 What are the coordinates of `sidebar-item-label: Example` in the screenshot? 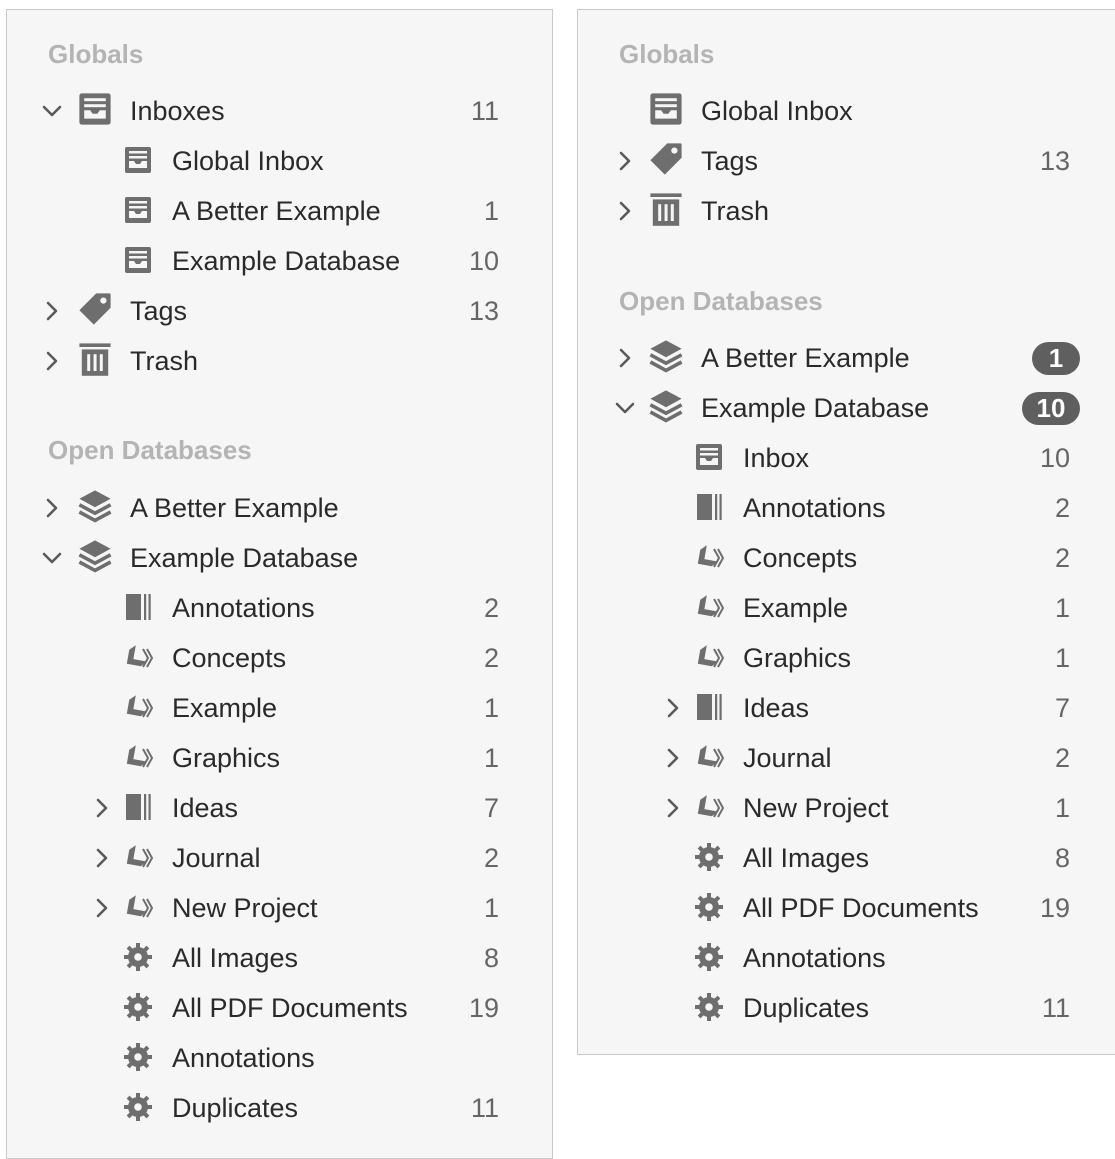 It's located at (225, 708).